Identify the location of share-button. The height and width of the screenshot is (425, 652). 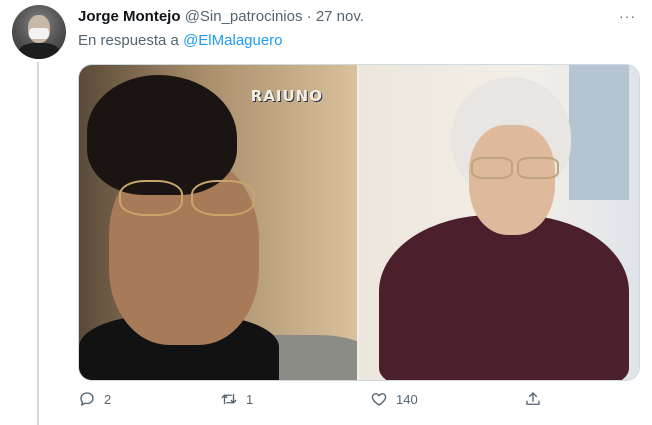
(533, 399).